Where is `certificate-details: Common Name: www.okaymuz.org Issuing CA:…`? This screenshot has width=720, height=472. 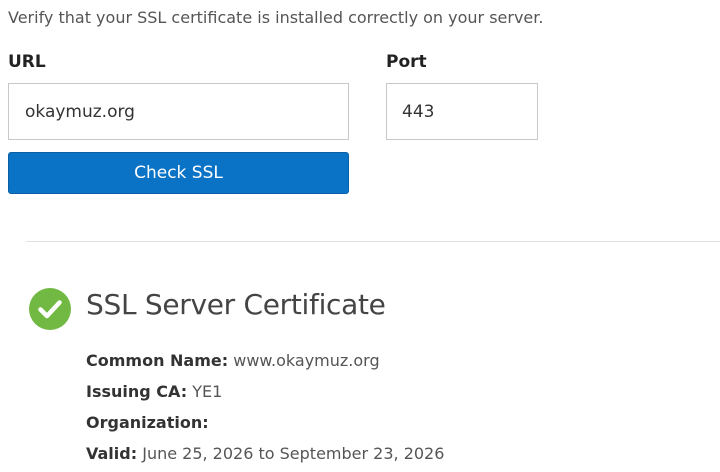
certificate-details: Common Name: www.okaymuz.org Issuing CA:… is located at coordinates (265, 410).